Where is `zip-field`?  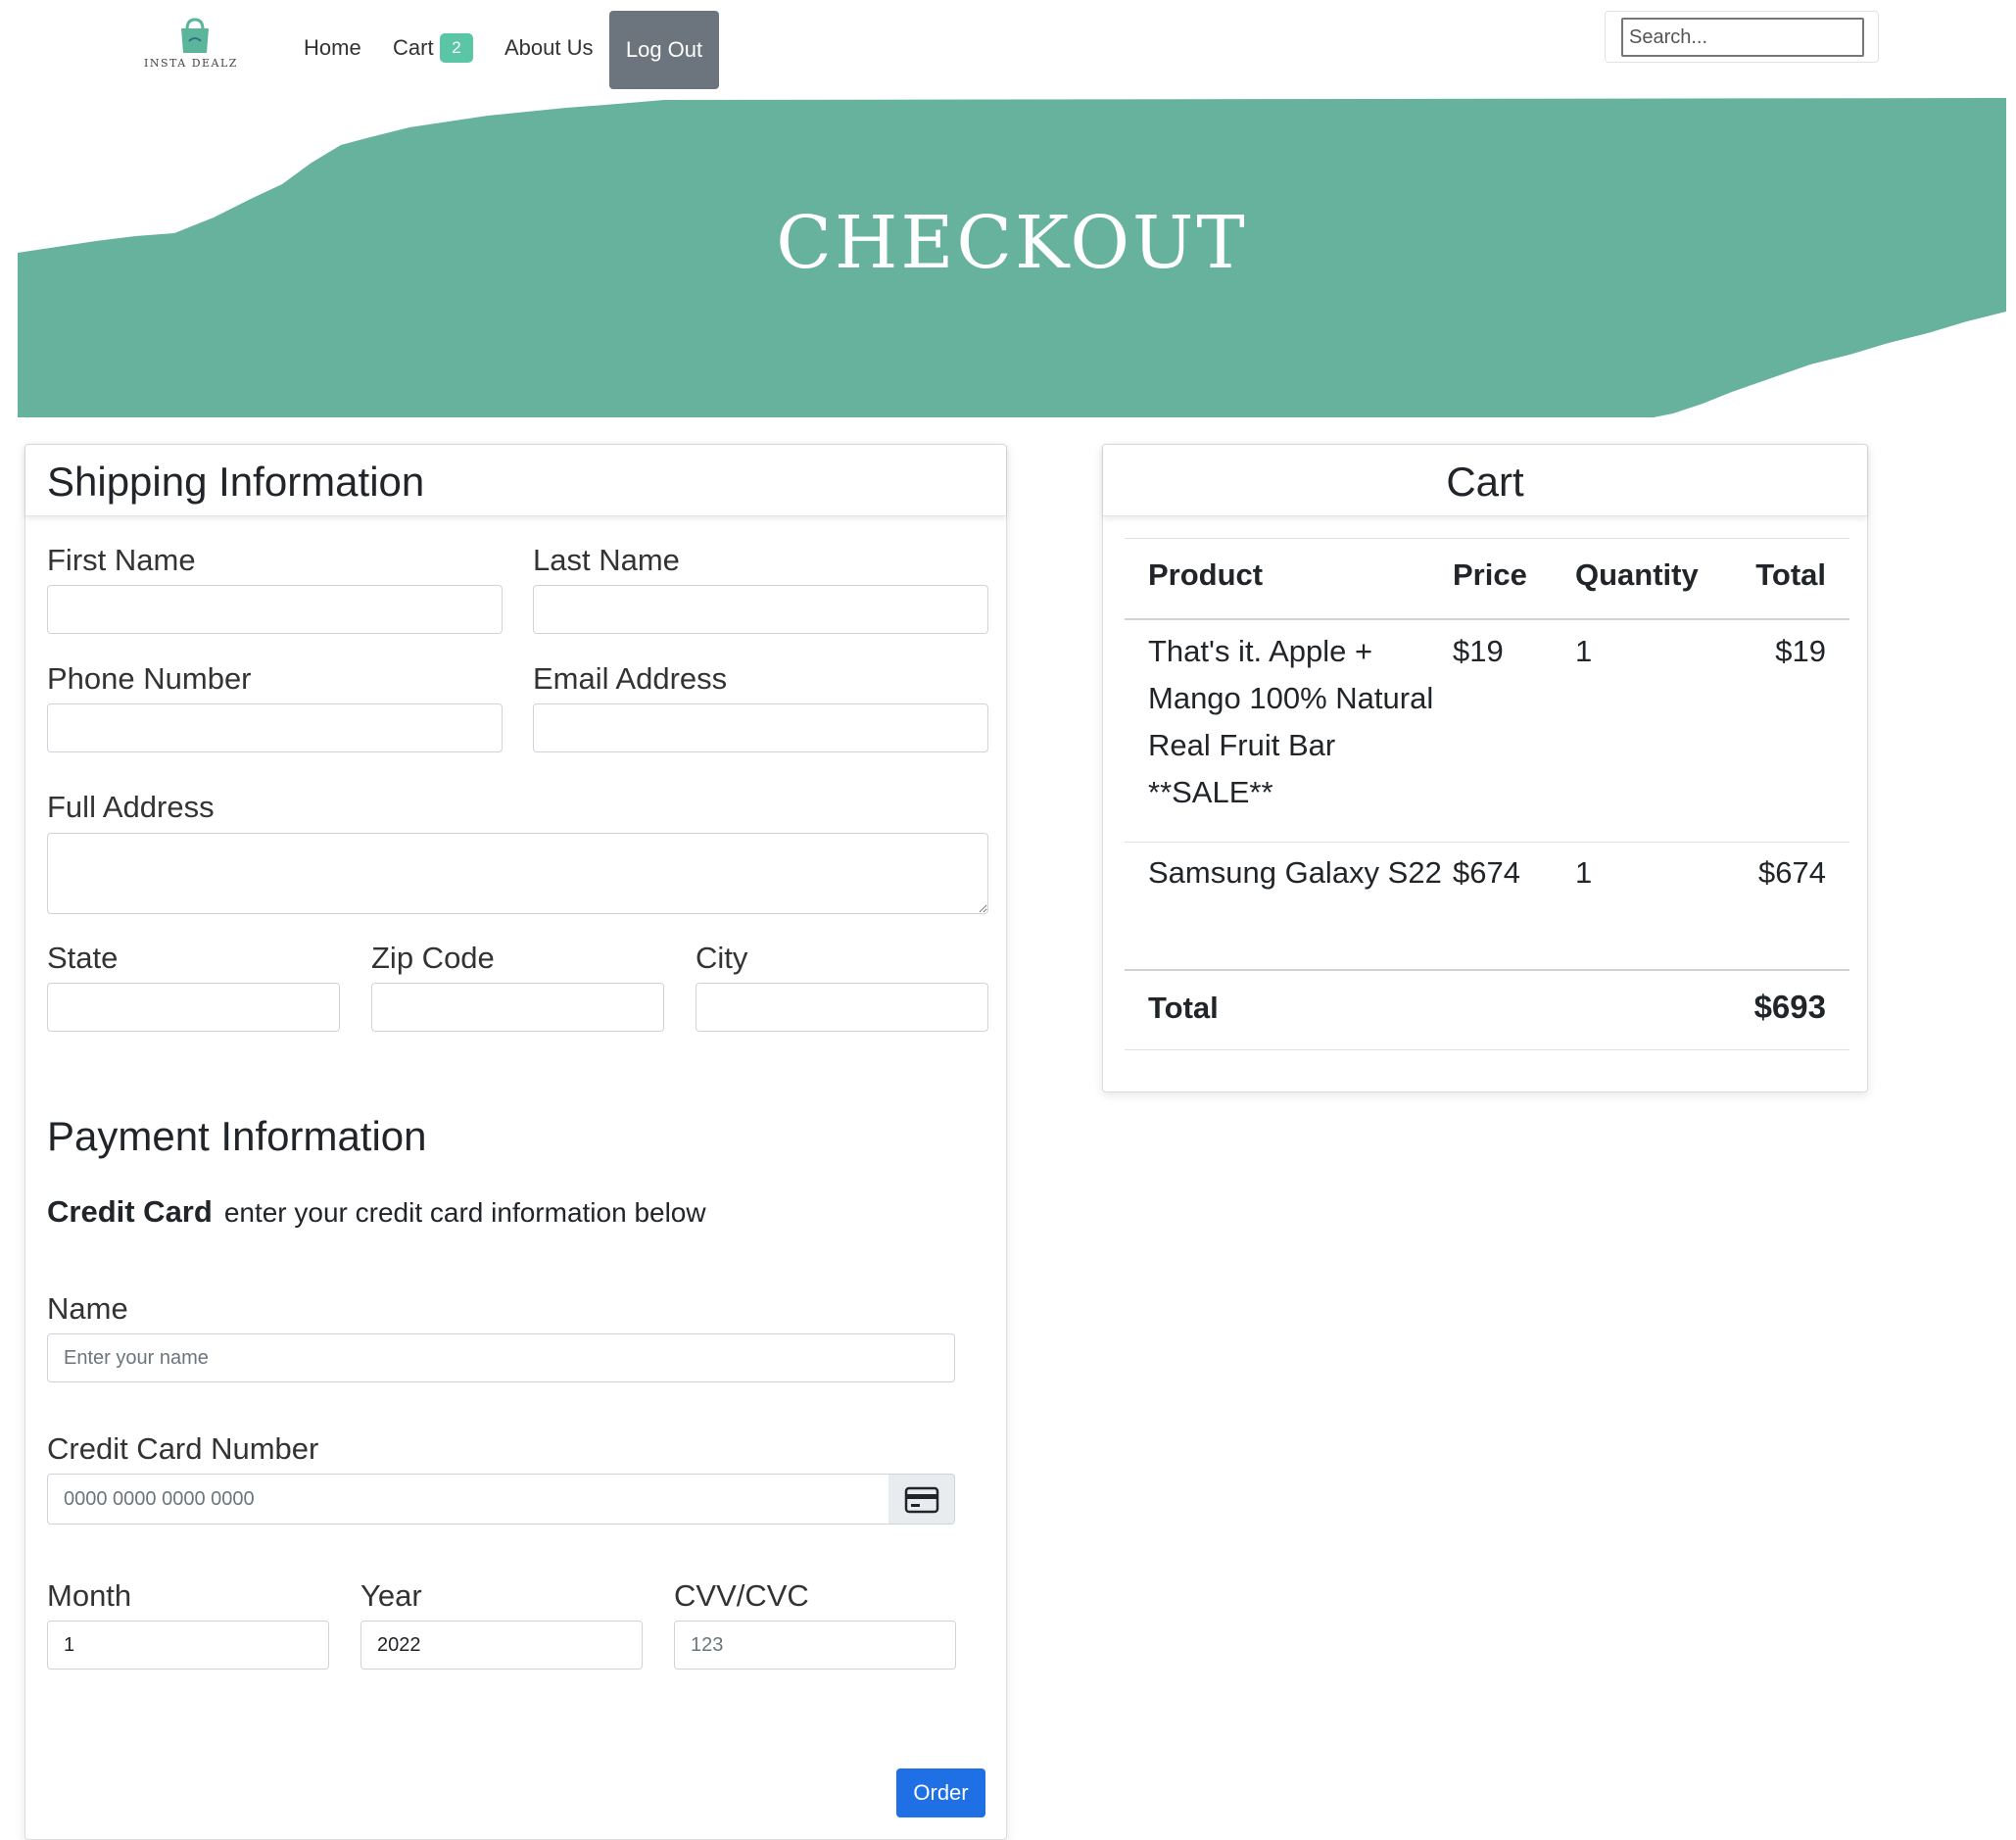 zip-field is located at coordinates (517, 1007).